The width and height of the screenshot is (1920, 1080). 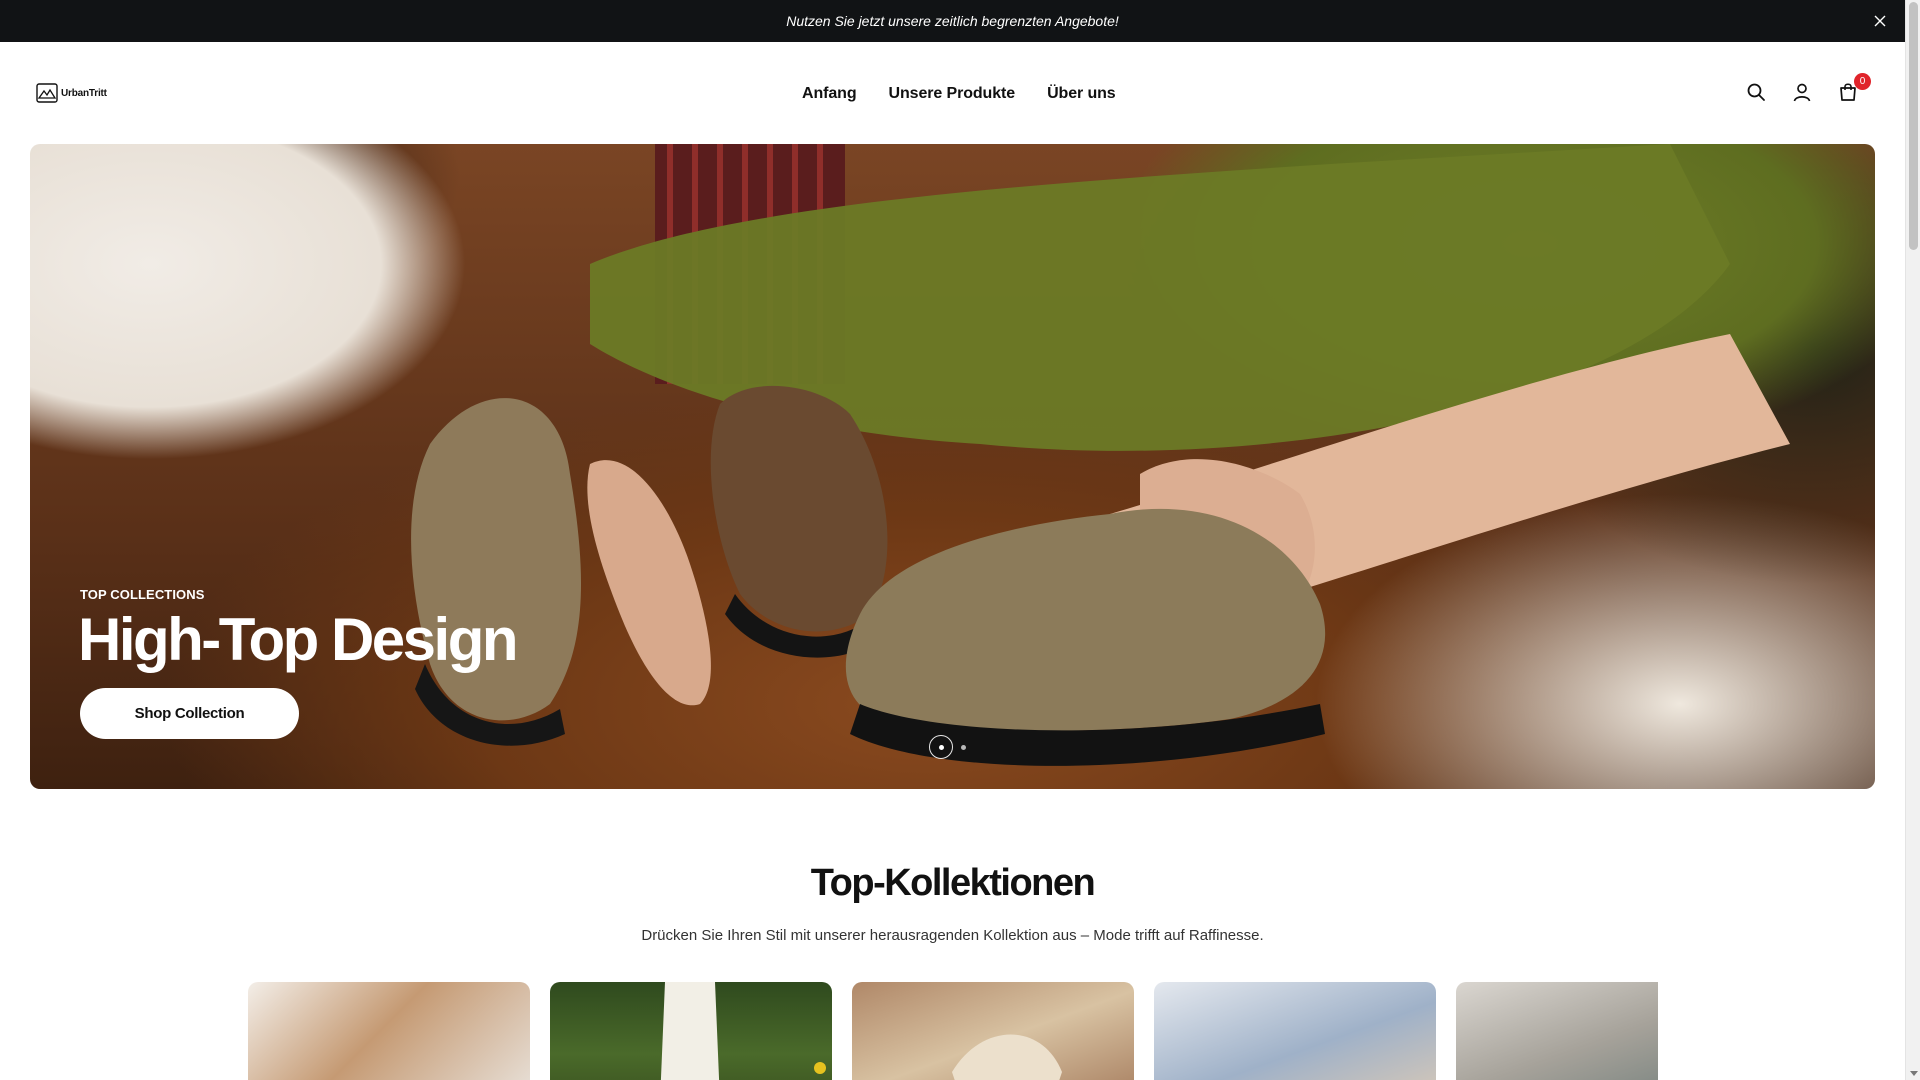 I want to click on logo: UrbanTritt, so click(x=71, y=93).